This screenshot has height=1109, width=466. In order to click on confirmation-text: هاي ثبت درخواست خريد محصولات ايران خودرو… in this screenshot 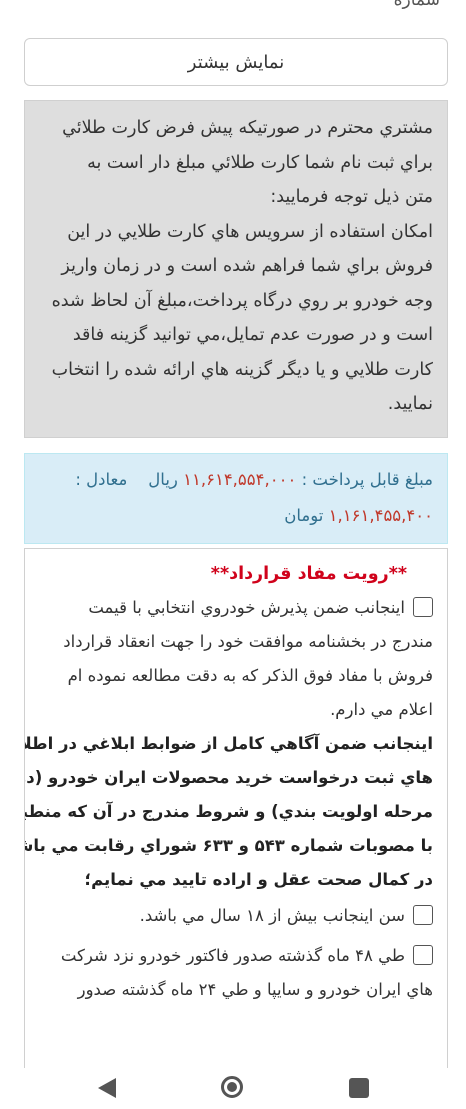, I will do `click(228, 777)`.